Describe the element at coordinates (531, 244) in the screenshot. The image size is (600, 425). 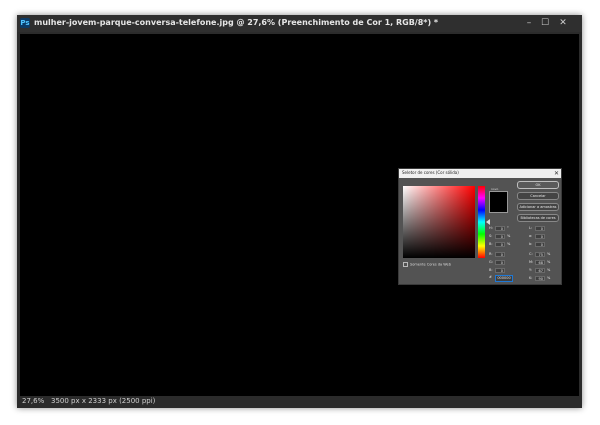
I see `field-label: b:` at that location.